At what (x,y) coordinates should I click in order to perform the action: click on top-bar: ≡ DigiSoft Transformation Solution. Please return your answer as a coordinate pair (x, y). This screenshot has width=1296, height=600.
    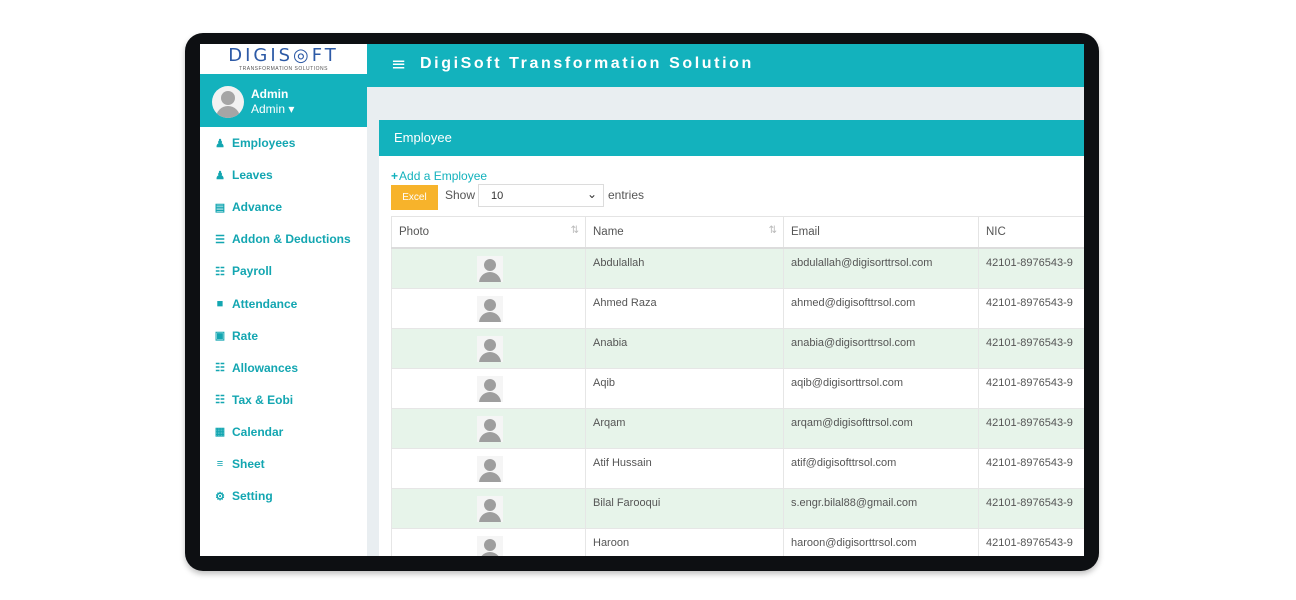
    Looking at the image, I should click on (725, 65).